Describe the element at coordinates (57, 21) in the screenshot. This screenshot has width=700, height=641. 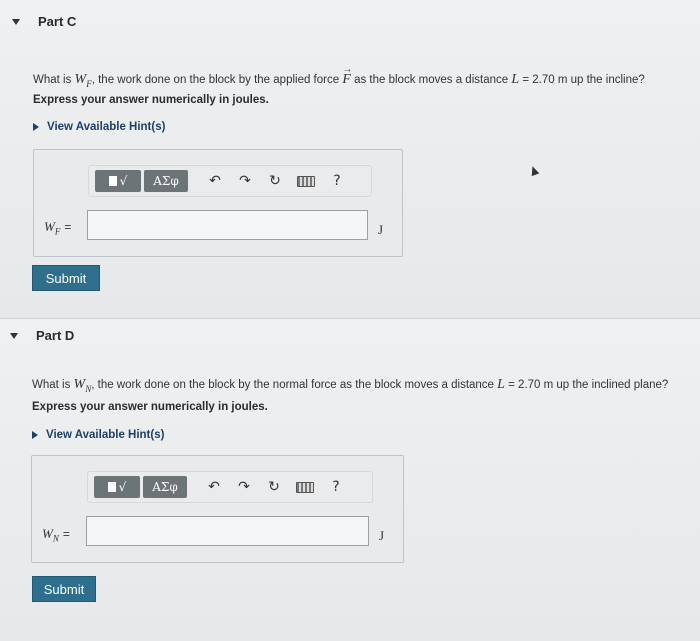
I see `part-c-title: Part C` at that location.